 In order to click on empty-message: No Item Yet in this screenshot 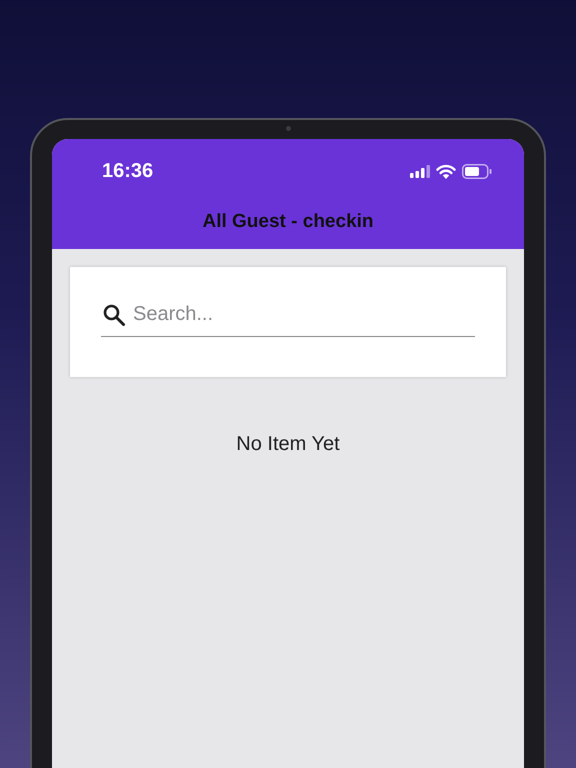, I will do `click(288, 444)`.